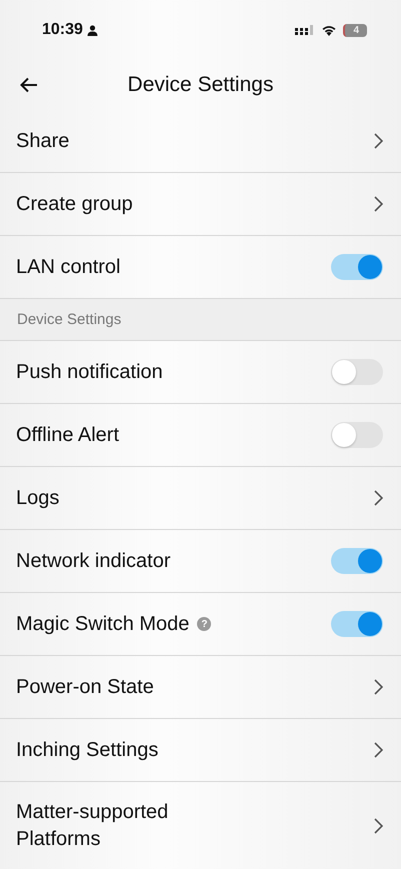 This screenshot has width=401, height=869. Describe the element at coordinates (204, 624) in the screenshot. I see `help-icon: ?` at that location.